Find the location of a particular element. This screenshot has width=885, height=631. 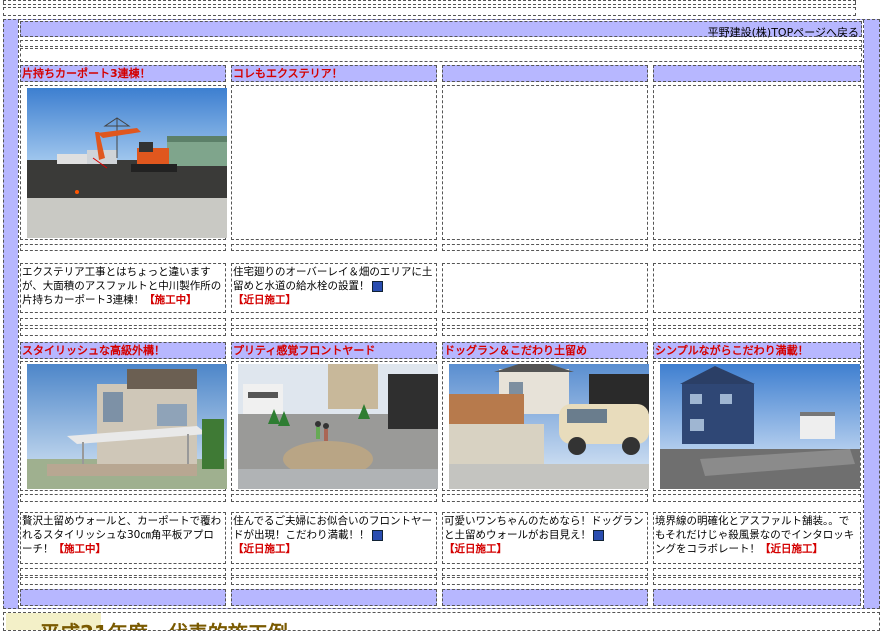

card-title: ドッグラン＆こだわり土留め is located at coordinates (545, 350).